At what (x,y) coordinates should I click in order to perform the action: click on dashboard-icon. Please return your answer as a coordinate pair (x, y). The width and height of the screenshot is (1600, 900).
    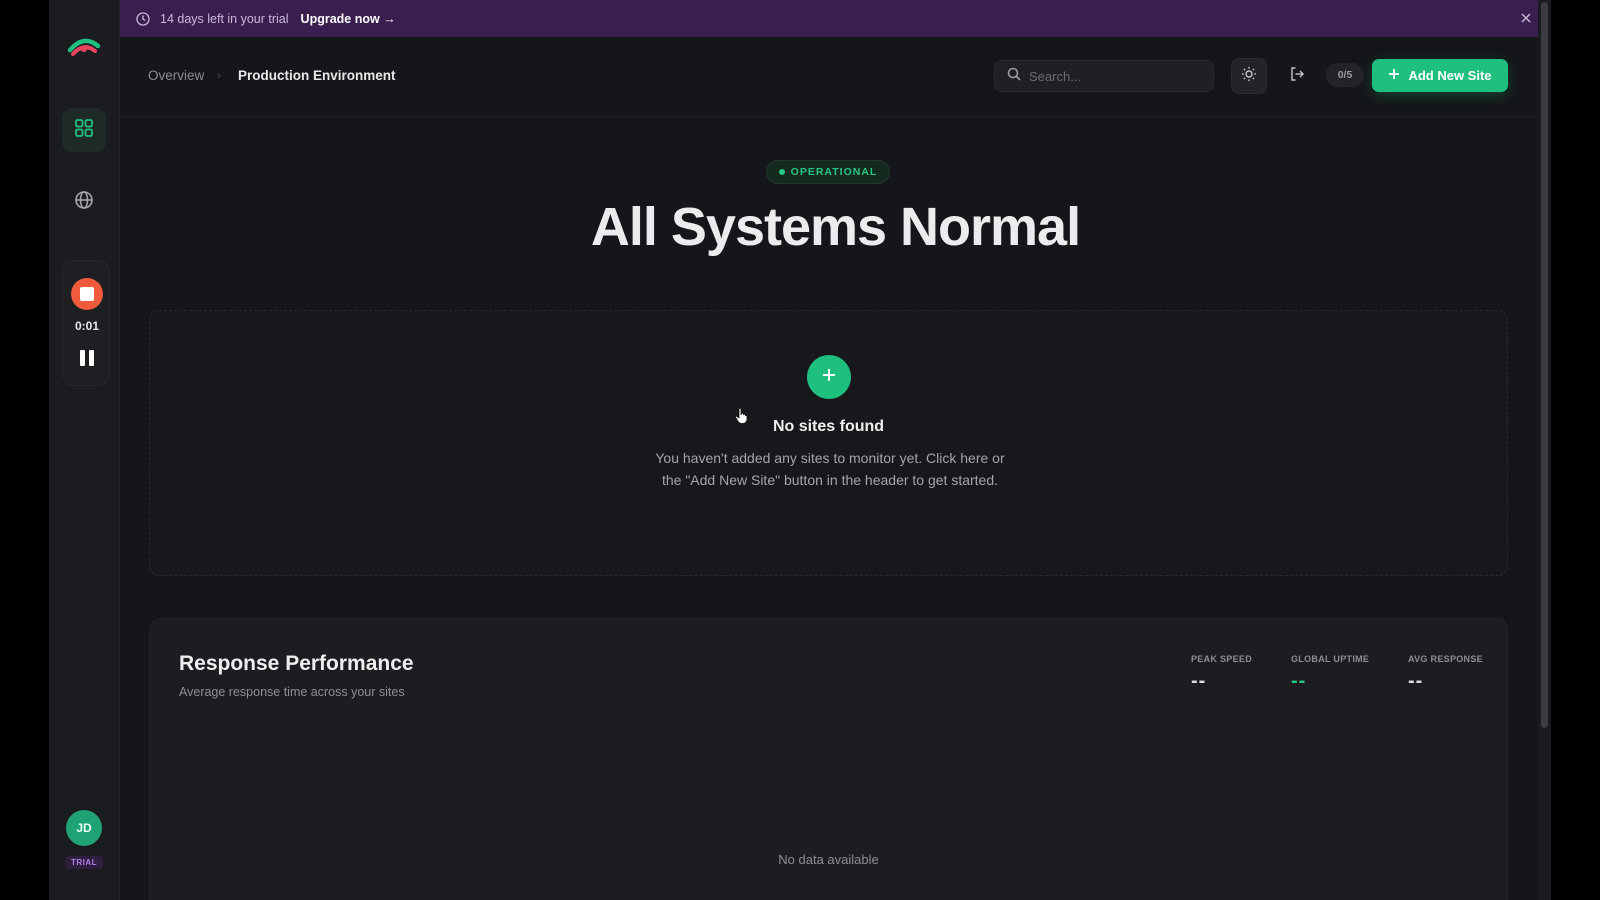
    Looking at the image, I should click on (84, 130).